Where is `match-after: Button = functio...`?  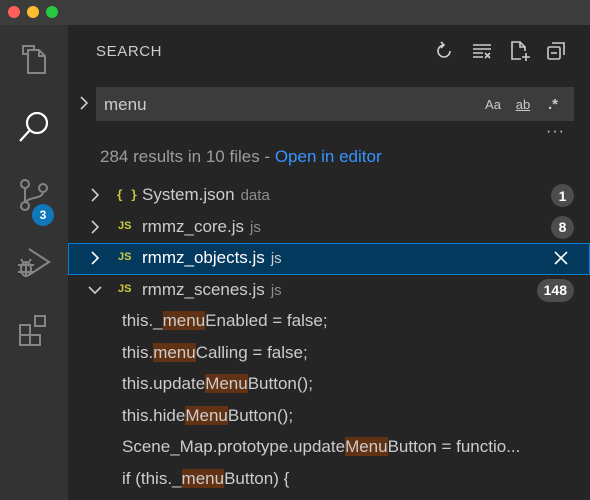
match-after: Button = functio... is located at coordinates (454, 446).